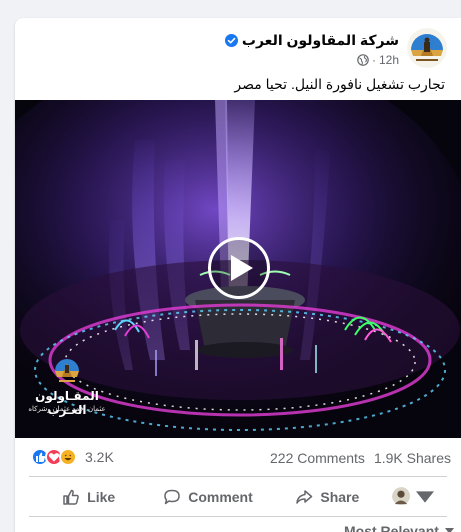 This screenshot has width=461, height=532. Describe the element at coordinates (389, 60) in the screenshot. I see `post-timestamp: 12h` at that location.